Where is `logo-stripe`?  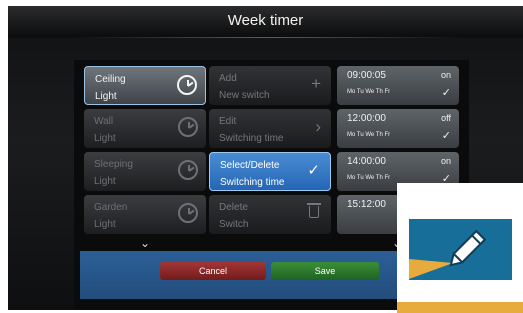 logo-stripe is located at coordinates (460, 307).